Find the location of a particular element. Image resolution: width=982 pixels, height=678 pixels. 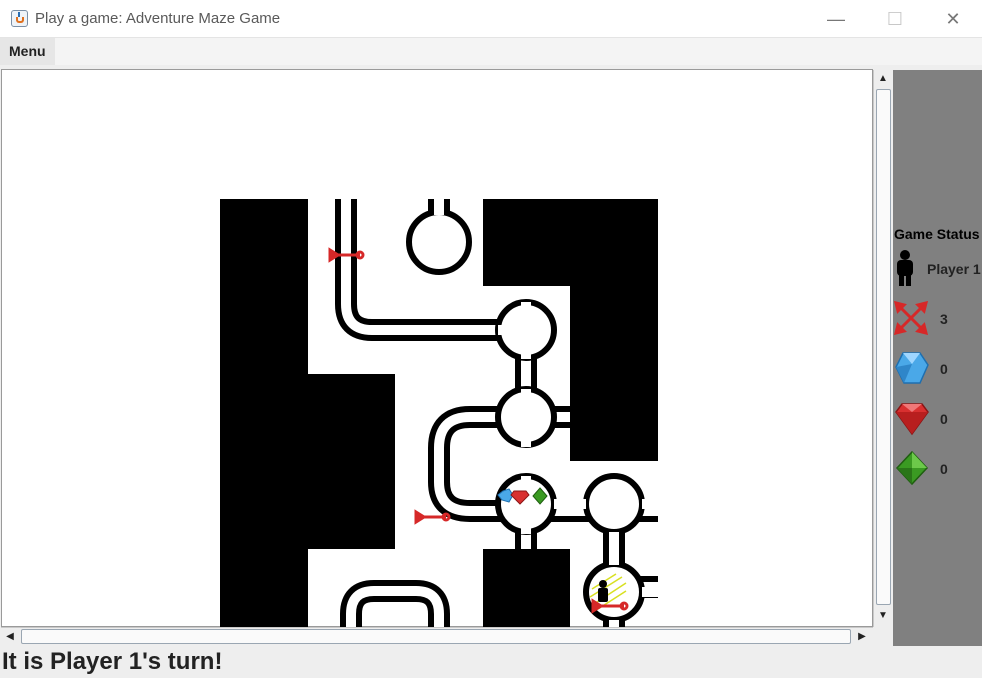

scroll-down-icon: ▼ is located at coordinates (883, 616).